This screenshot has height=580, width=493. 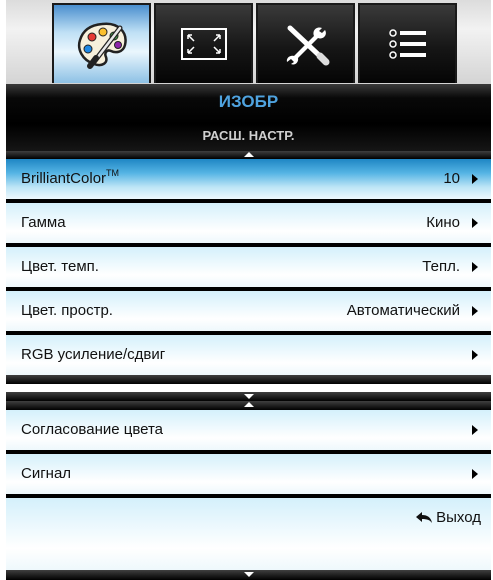 I want to click on options-list-icon, so click(x=407, y=44).